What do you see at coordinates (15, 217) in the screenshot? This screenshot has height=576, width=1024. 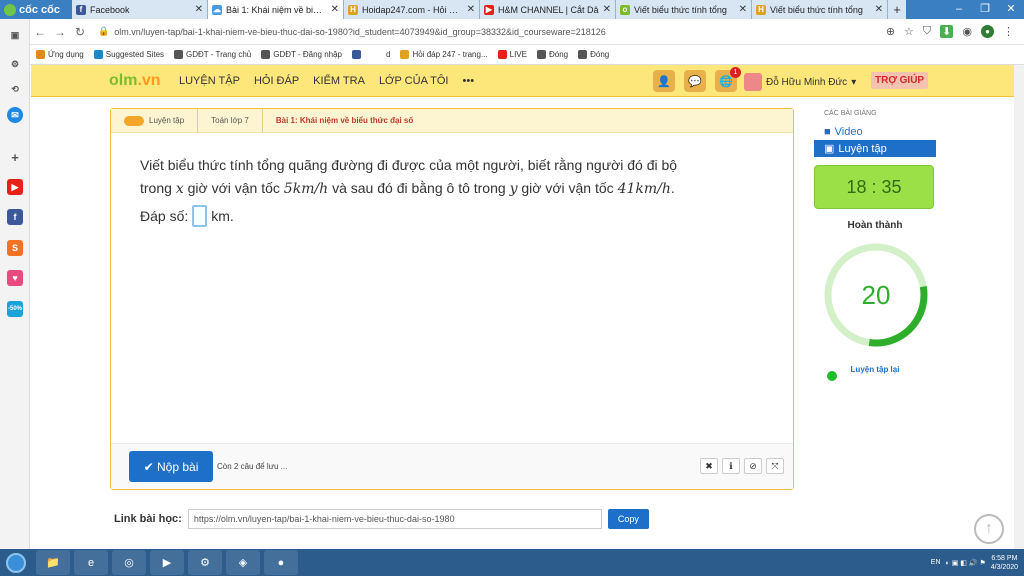 I see `facebook-icon: f` at bounding box center [15, 217].